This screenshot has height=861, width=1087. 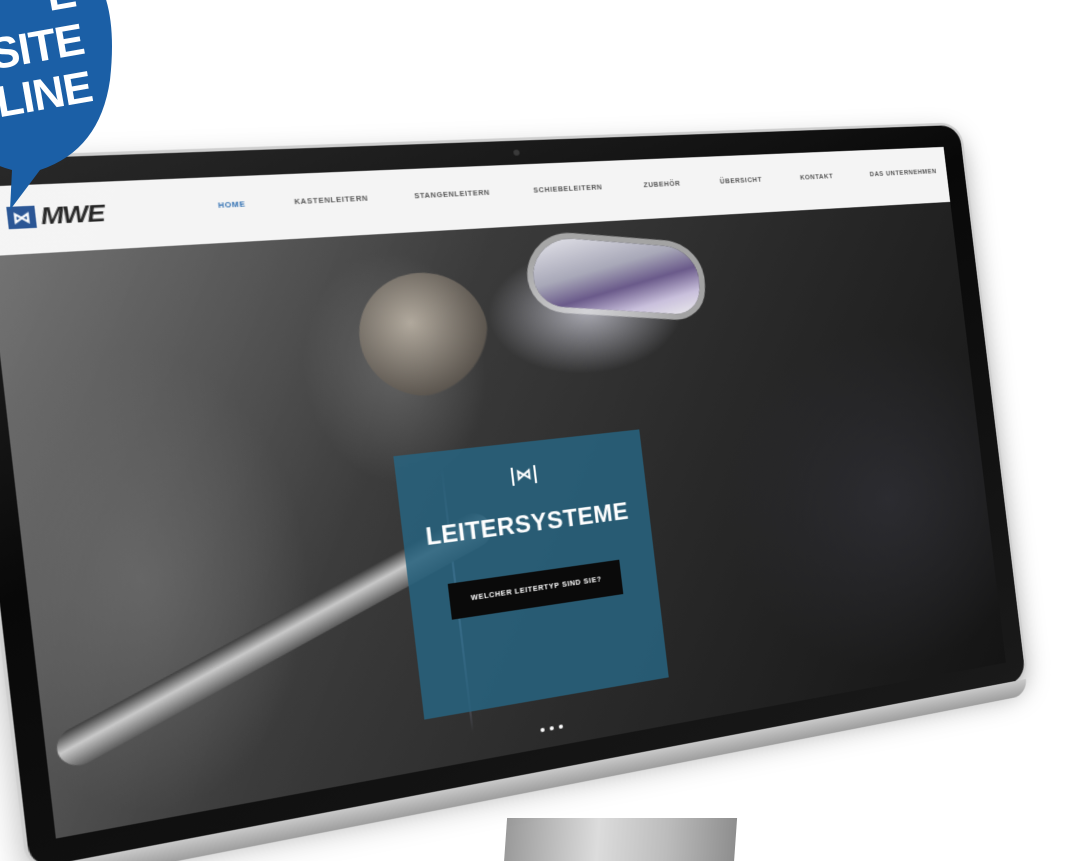 What do you see at coordinates (516, 152) in the screenshot?
I see `camera-dot` at bounding box center [516, 152].